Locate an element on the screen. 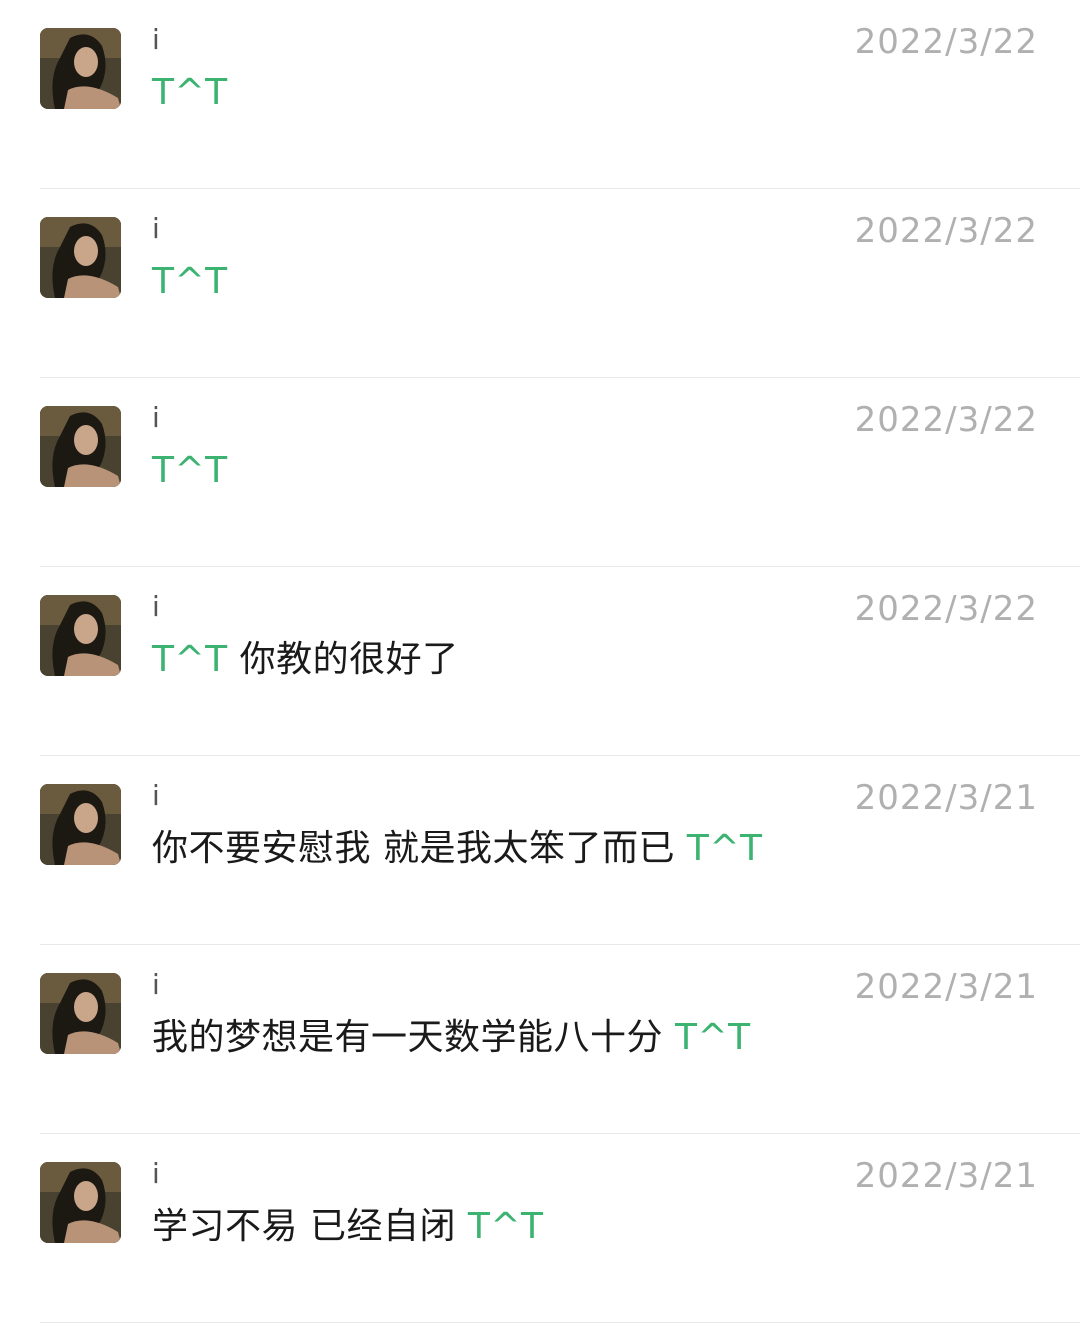 The height and width of the screenshot is (1334, 1080). message-body: 你不要安慰我 就是我太笨了而已 is located at coordinates (419, 848).